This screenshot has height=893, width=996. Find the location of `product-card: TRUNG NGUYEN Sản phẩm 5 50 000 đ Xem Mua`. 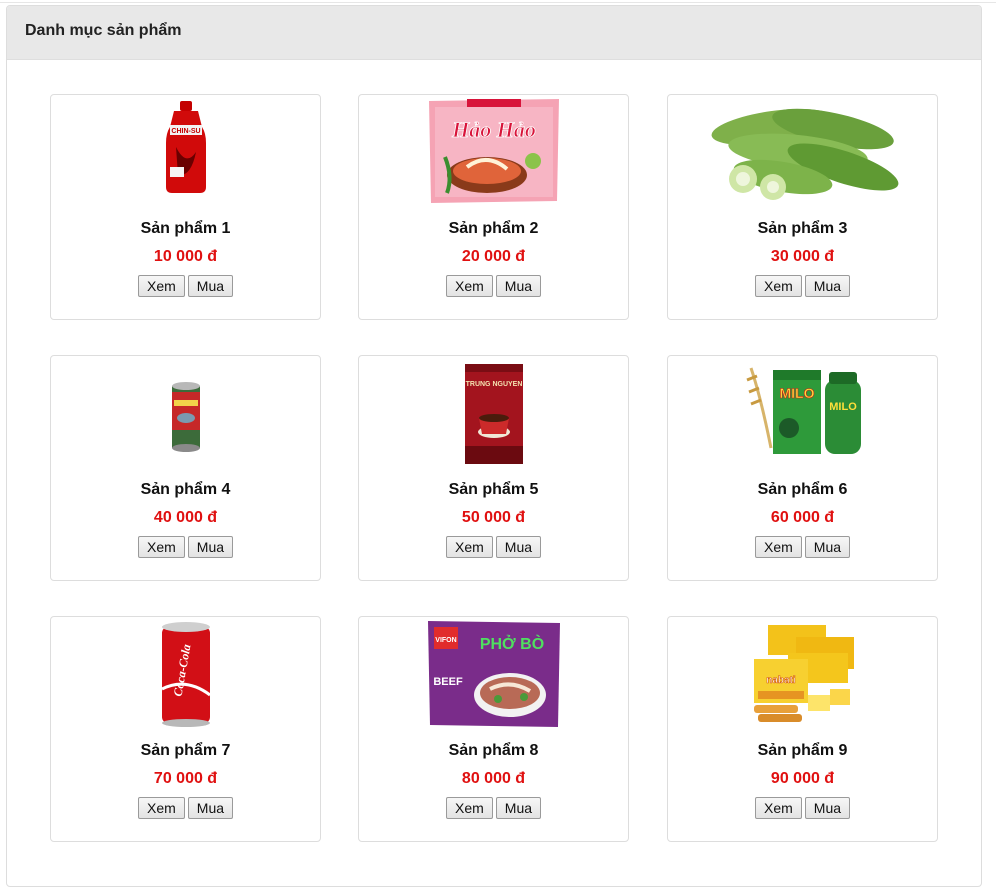

product-card: TRUNG NGUYEN Sản phẩm 5 50 000 đ Xem Mua is located at coordinates (493, 468).